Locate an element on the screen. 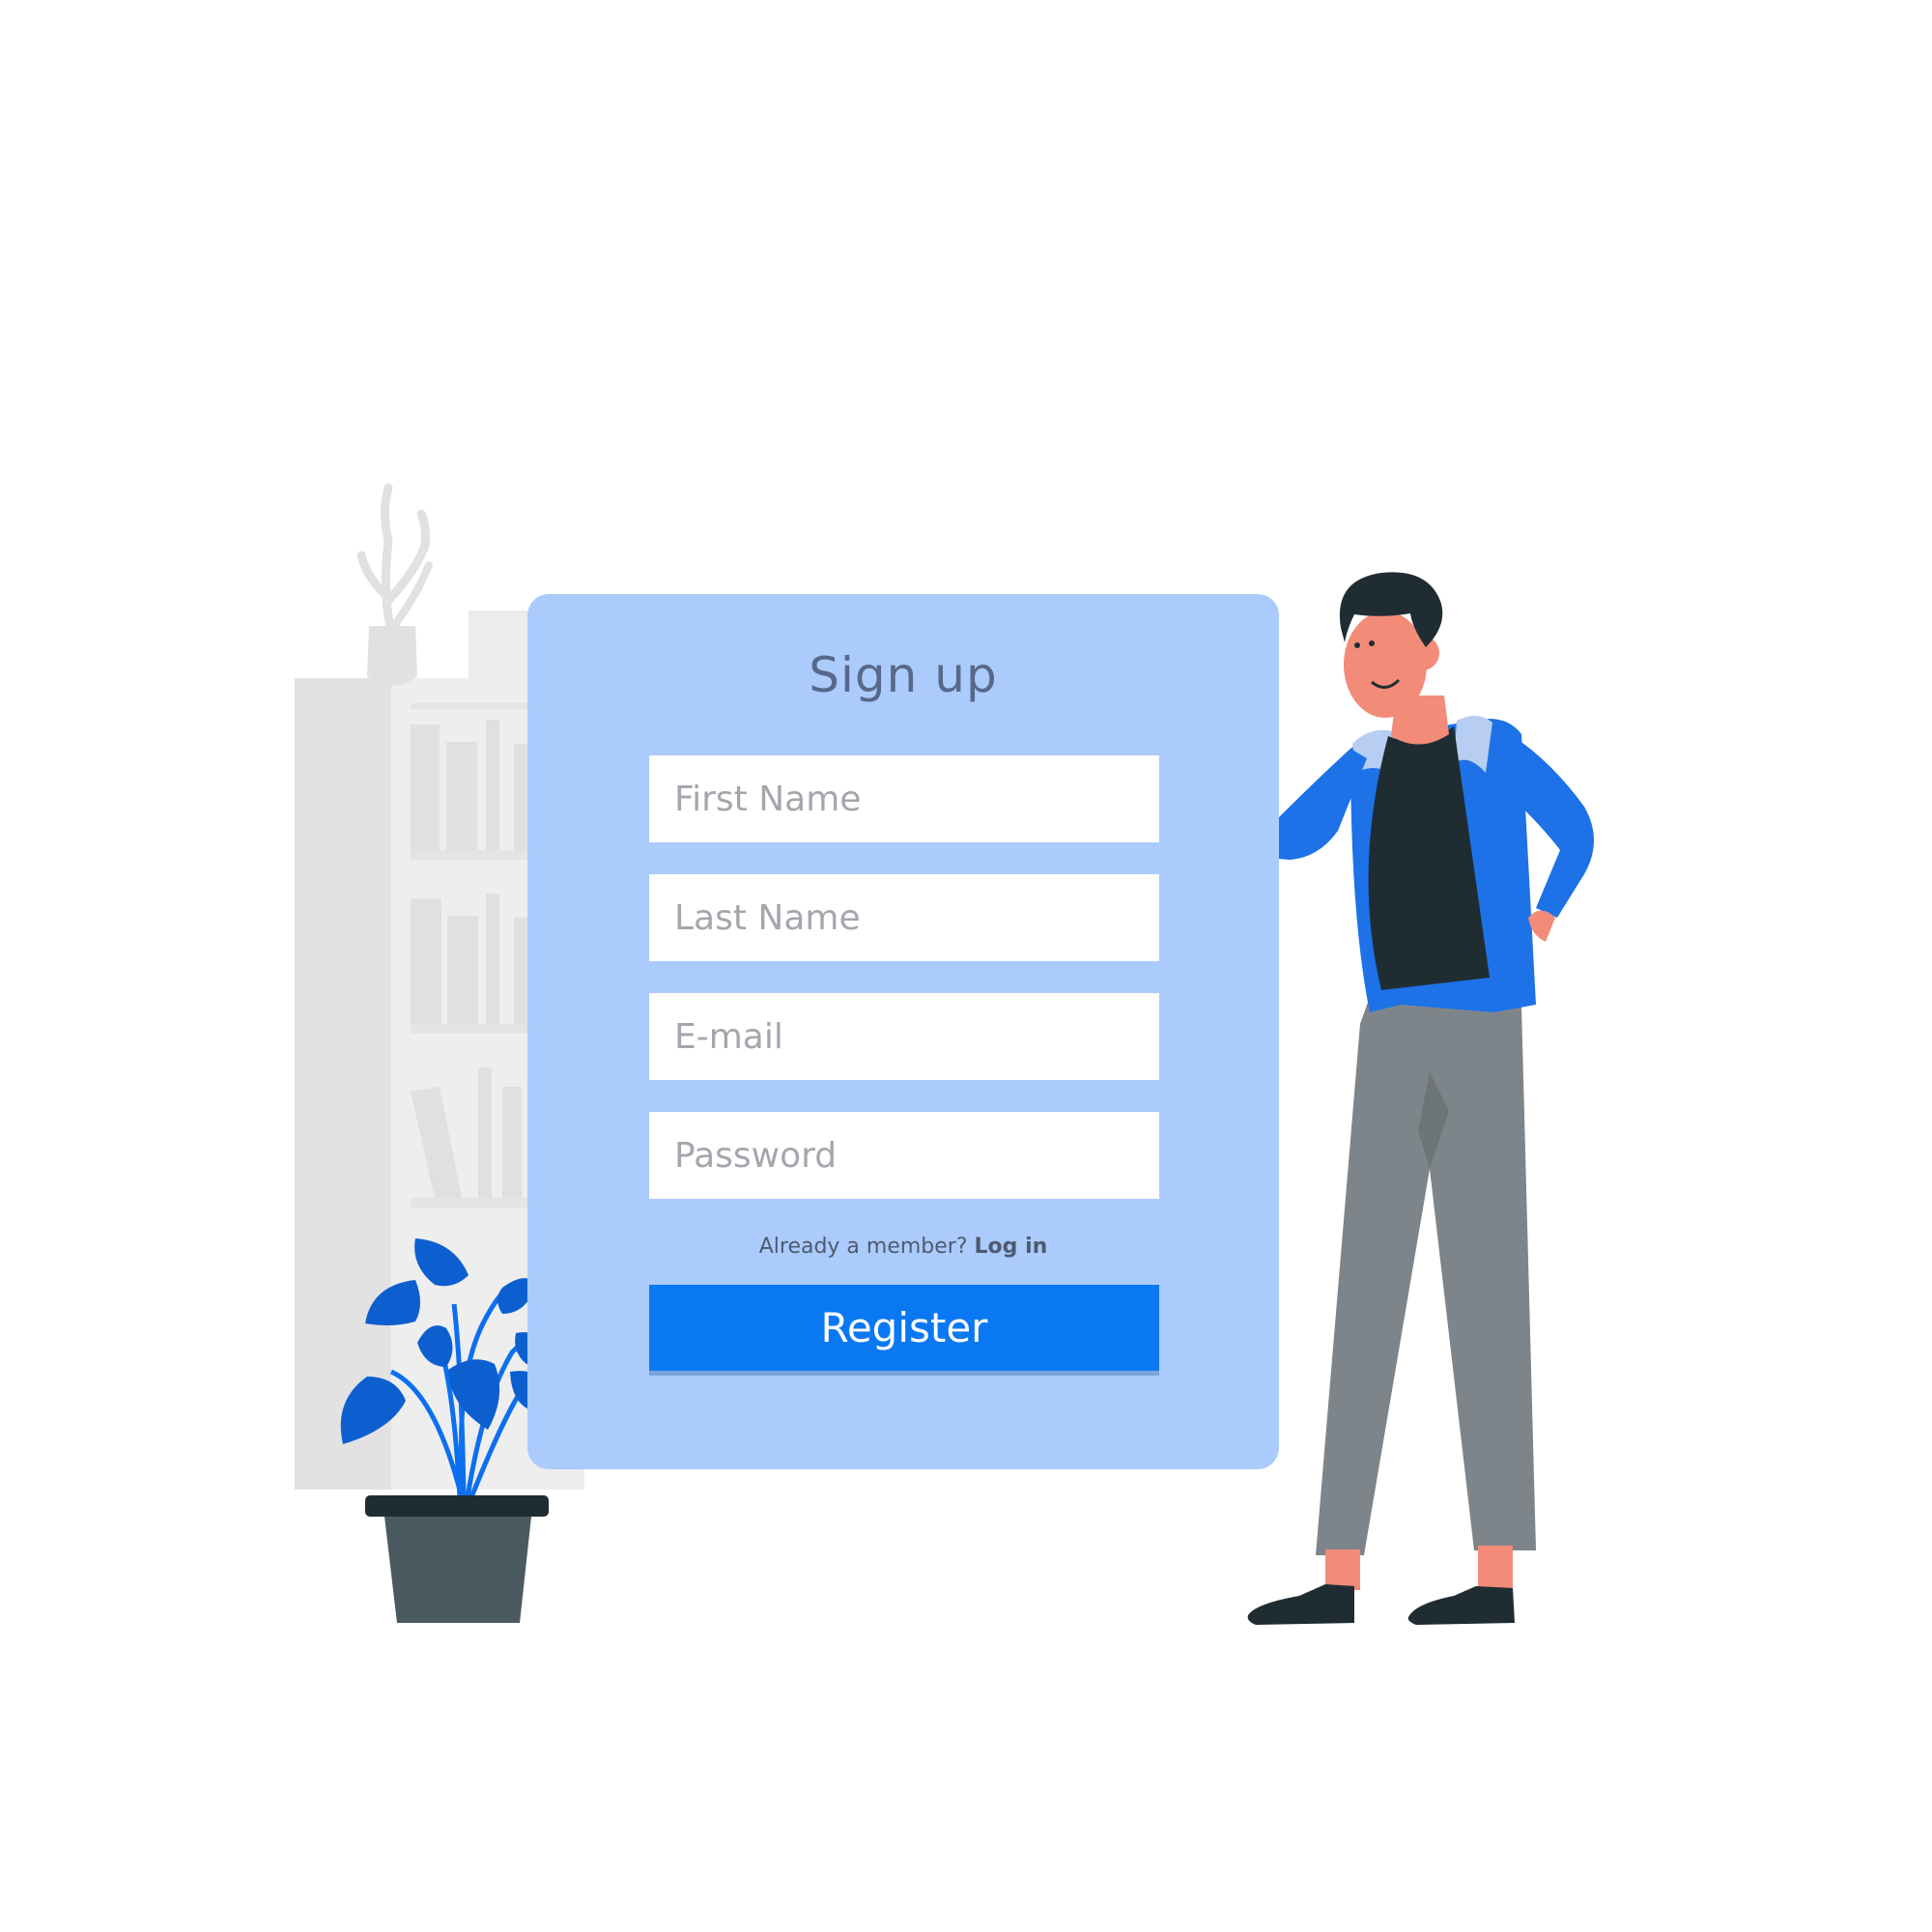  page-title: Sign up is located at coordinates (903, 675).